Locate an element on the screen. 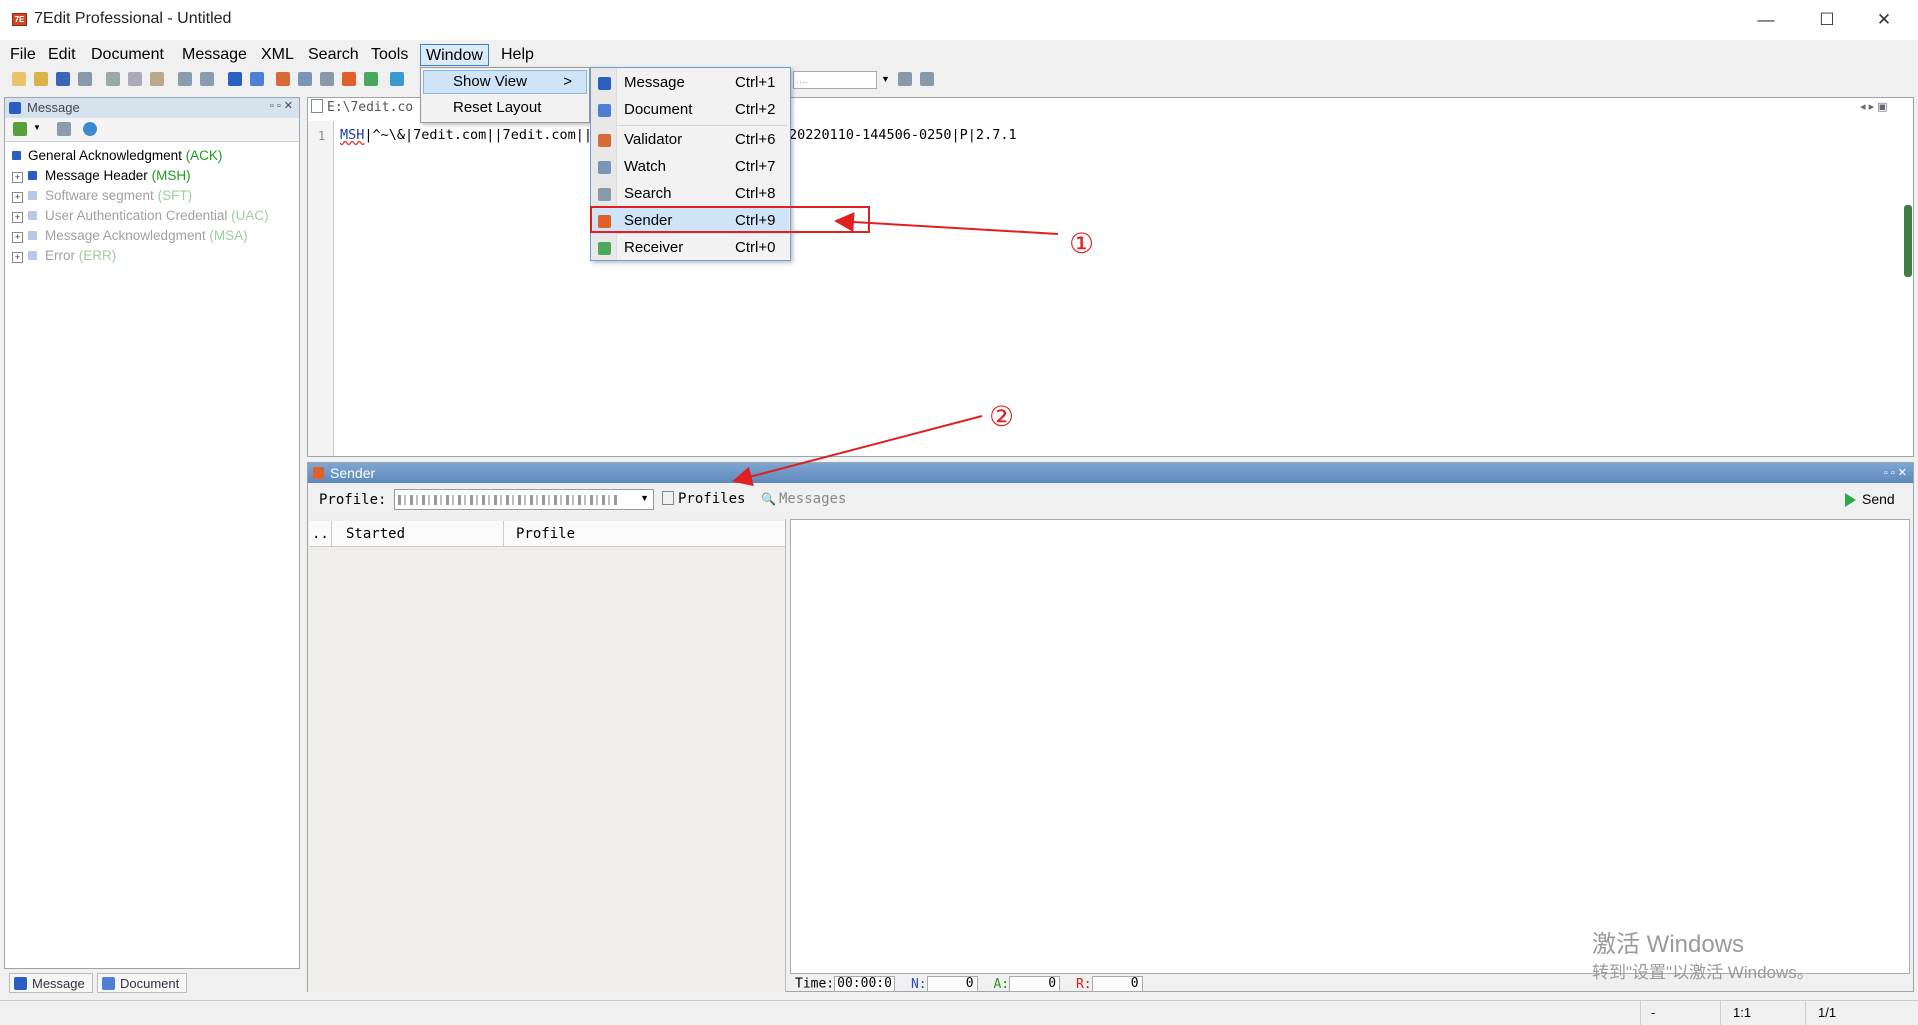  document-tab-icon is located at coordinates (108, 983).